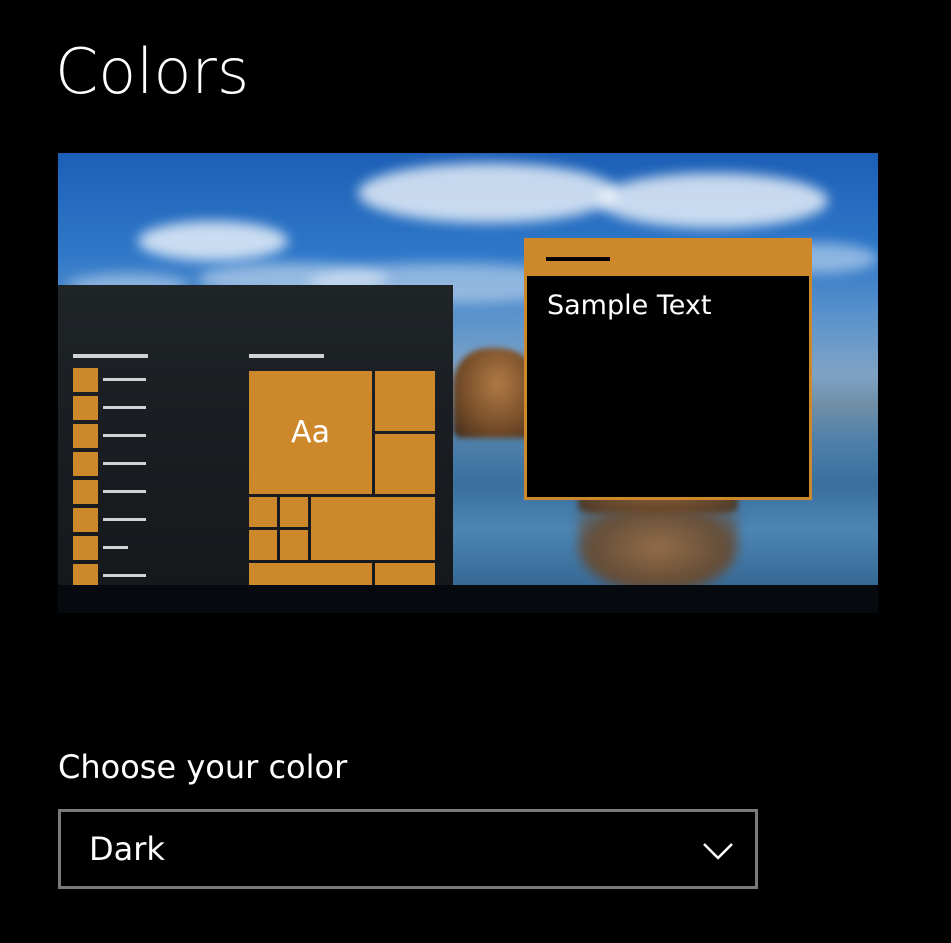  What do you see at coordinates (718, 851) in the screenshot?
I see `chevron-down-icon` at bounding box center [718, 851].